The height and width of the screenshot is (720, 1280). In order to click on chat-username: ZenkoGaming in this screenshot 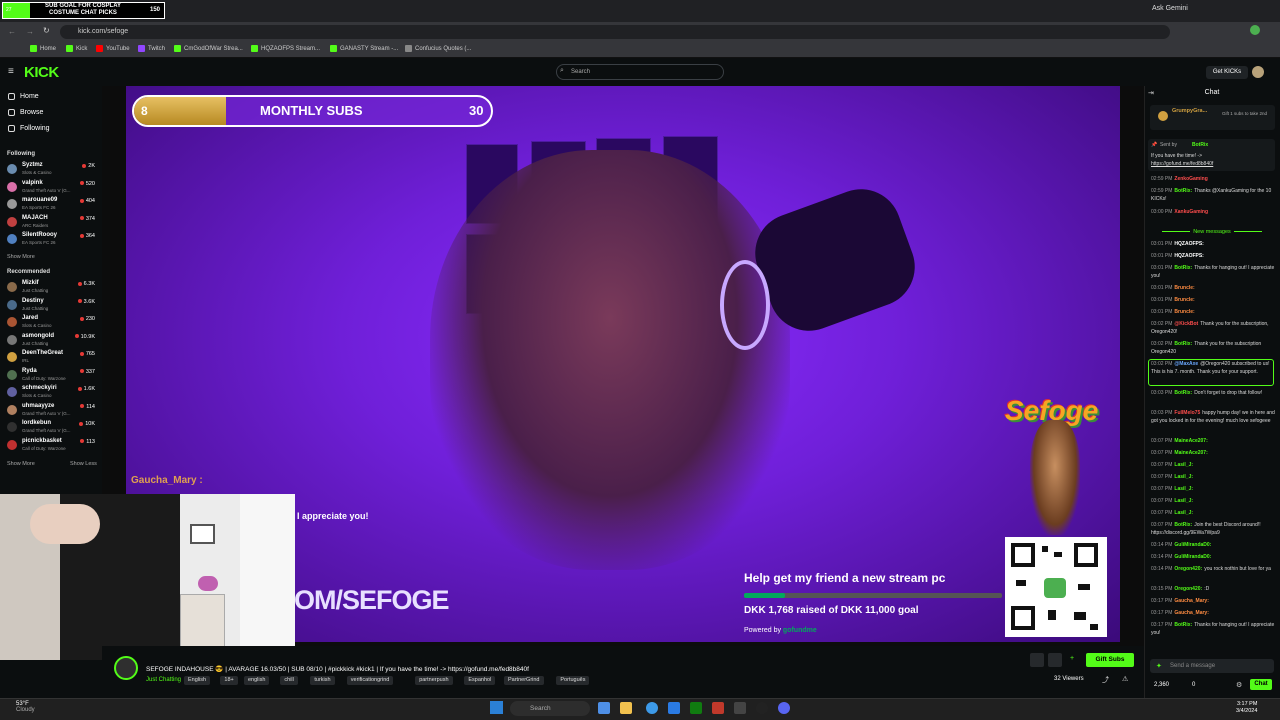, I will do `click(1190, 179)`.